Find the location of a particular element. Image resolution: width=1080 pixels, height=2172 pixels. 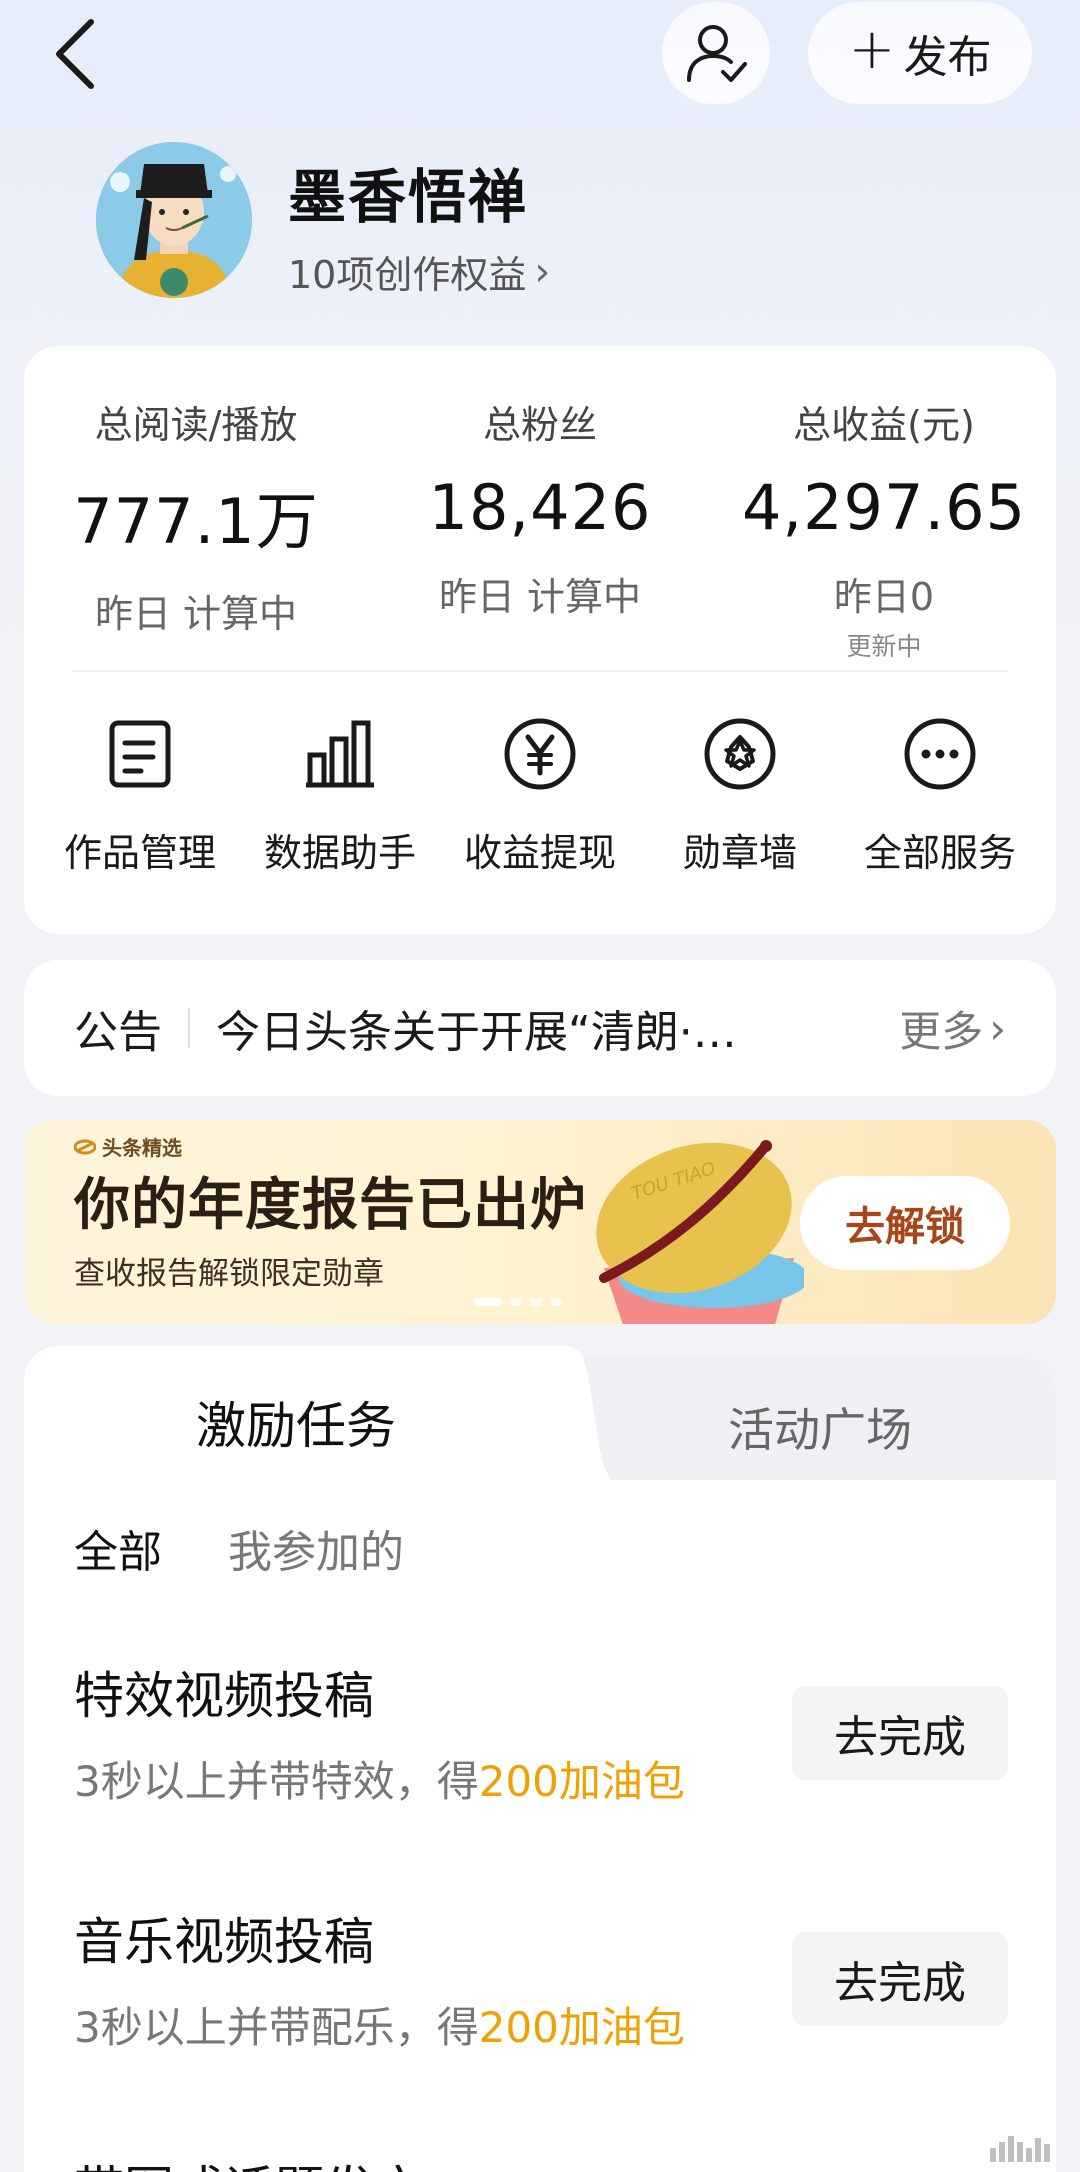

user-name: 墨香悟禅 is located at coordinates (408, 197).